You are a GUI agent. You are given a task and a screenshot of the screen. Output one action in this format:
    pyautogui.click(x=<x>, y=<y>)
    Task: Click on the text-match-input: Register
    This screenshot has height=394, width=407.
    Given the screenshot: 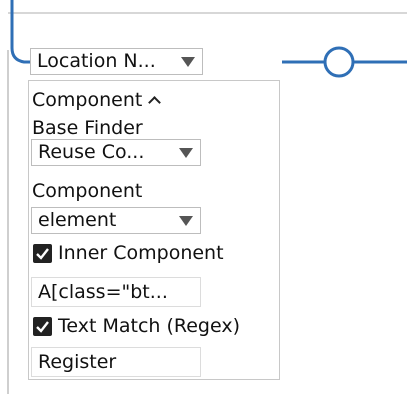 What is the action you would take?
    pyautogui.click(x=116, y=362)
    